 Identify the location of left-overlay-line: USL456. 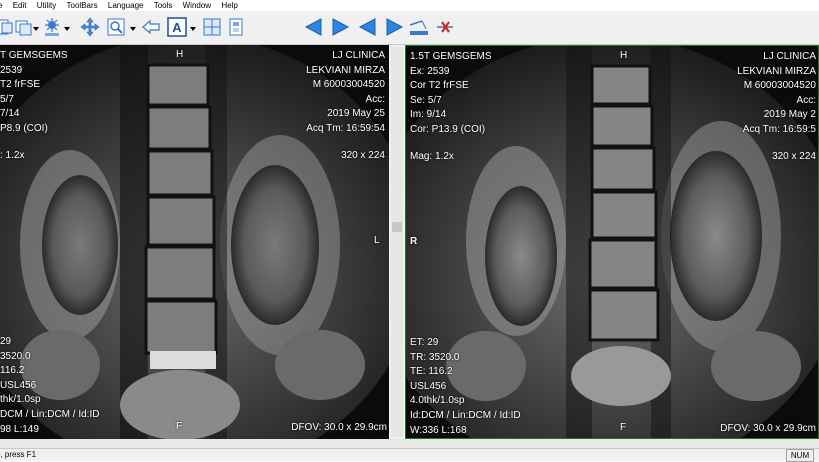
(18, 385).